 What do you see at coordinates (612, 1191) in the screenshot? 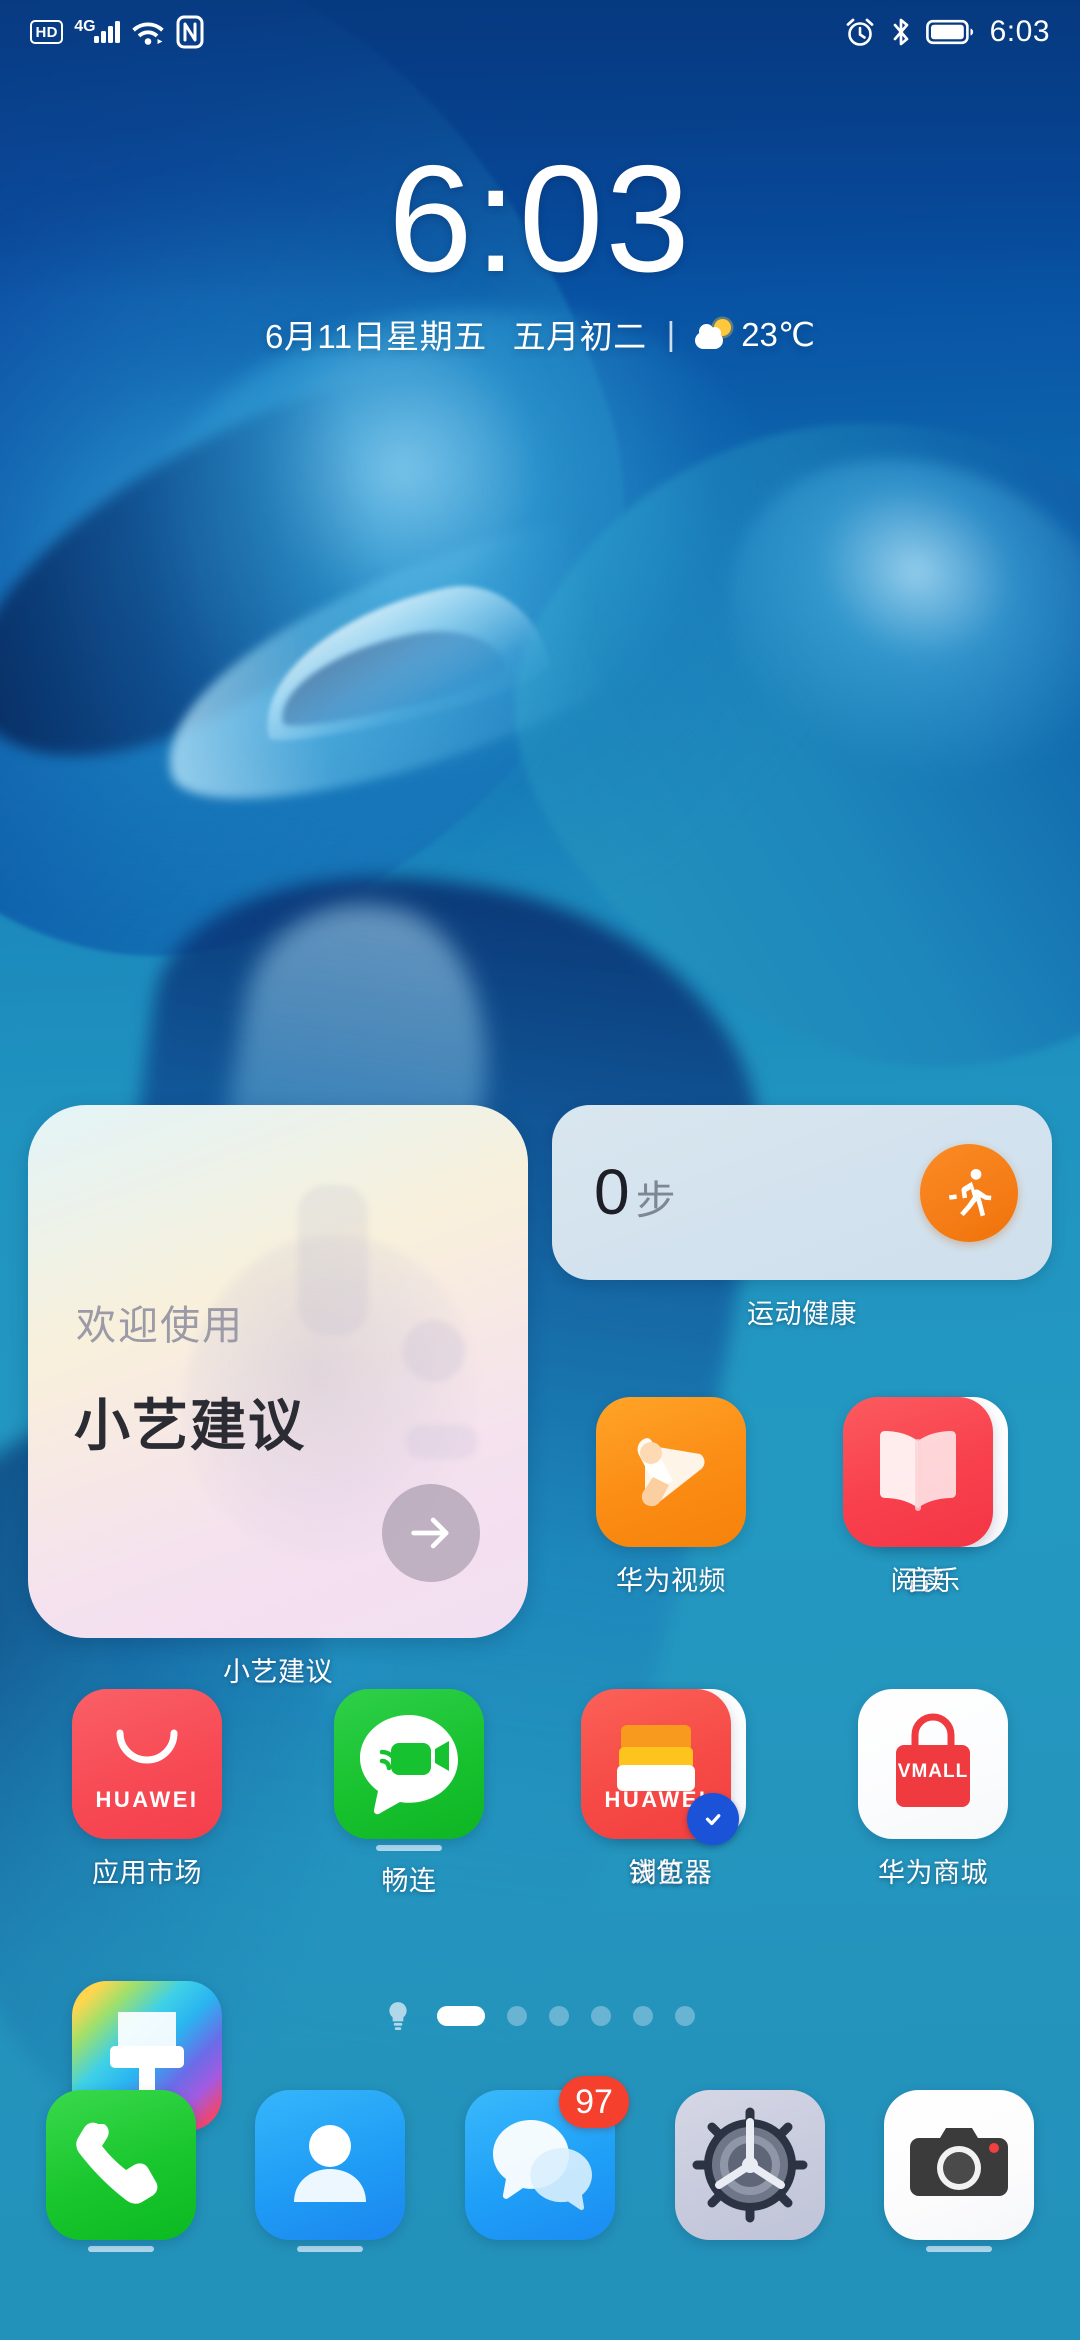
I see `health-step-count: 0` at bounding box center [612, 1191].